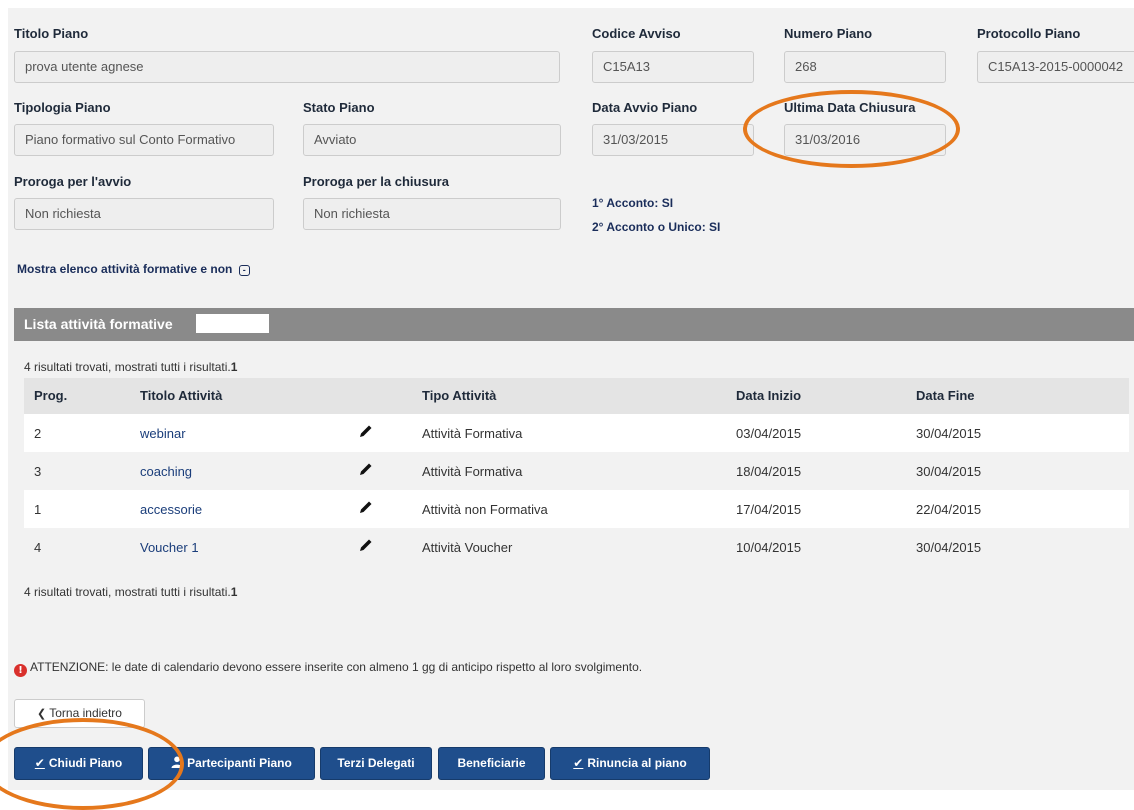  What do you see at coordinates (636, 33) in the screenshot?
I see `label-codice-avviso: Codice Avviso` at bounding box center [636, 33].